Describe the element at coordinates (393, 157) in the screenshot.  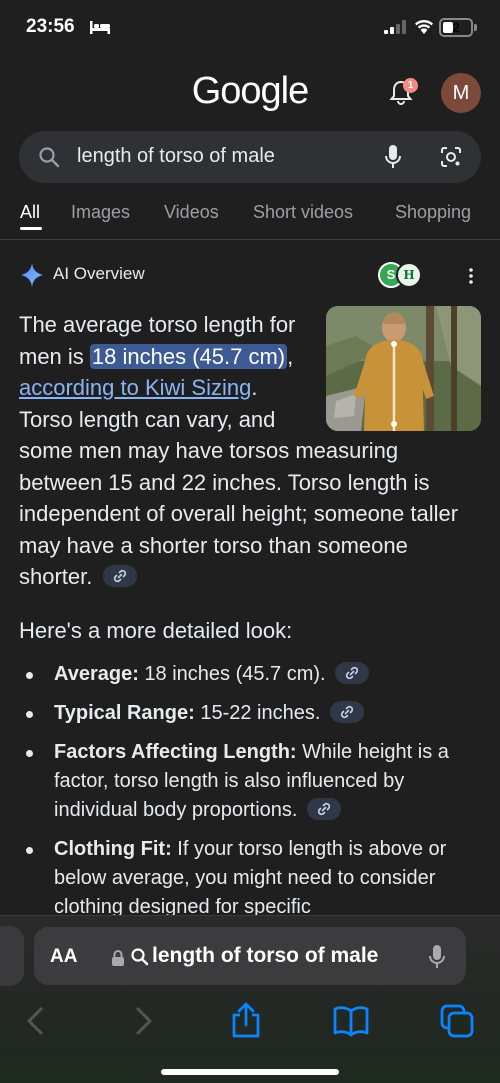
I see `voice-search-mic-icon` at that location.